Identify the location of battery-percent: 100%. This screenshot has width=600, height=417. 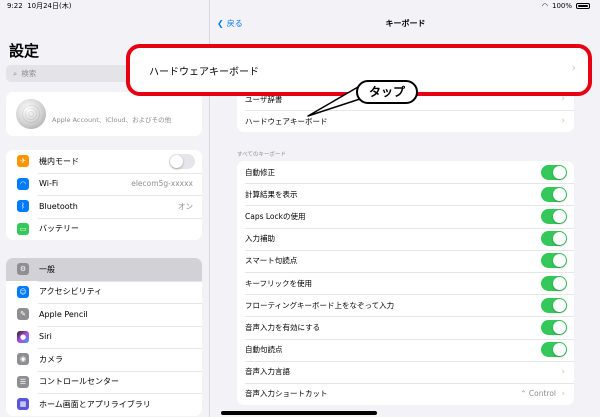
(561, 6).